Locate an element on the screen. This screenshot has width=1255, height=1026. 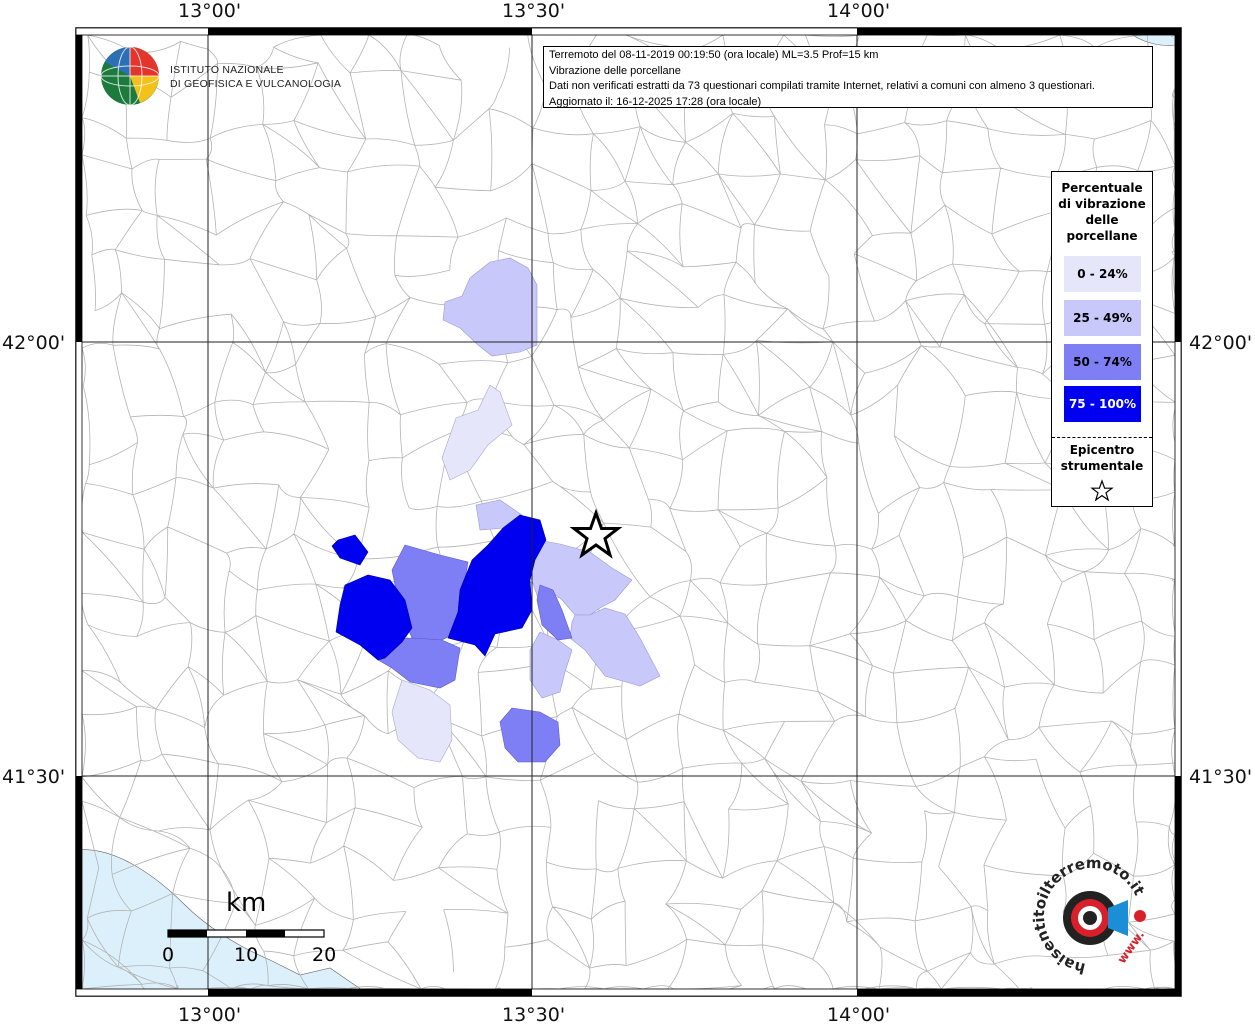
scale-tick-label: 0 is located at coordinates (168, 955).